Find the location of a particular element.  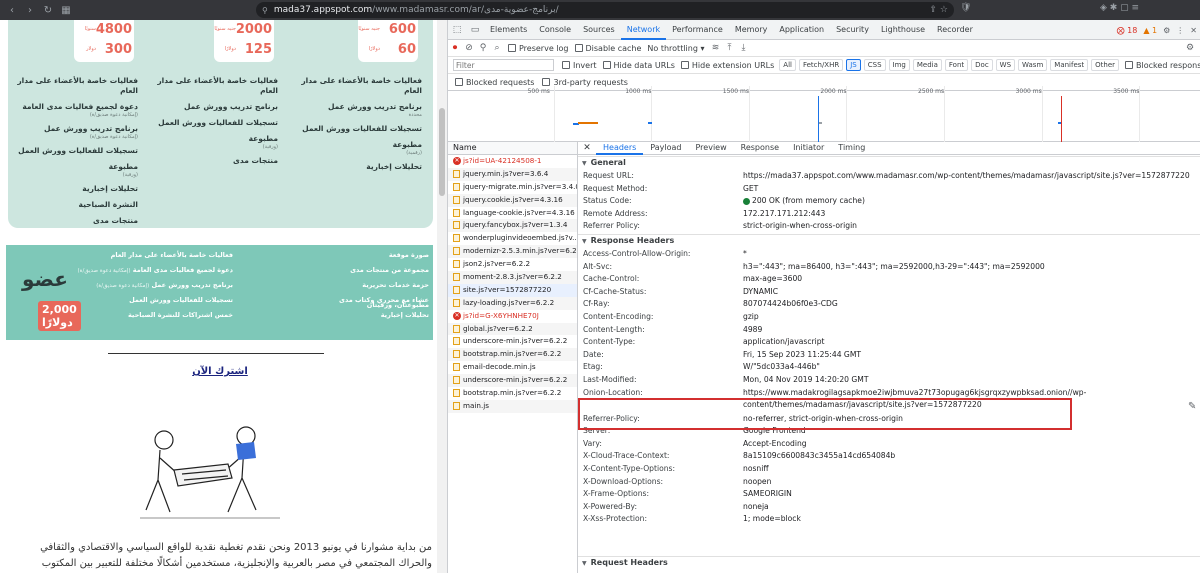

error-count-icon: ⨂ 18 is located at coordinates (1127, 30).